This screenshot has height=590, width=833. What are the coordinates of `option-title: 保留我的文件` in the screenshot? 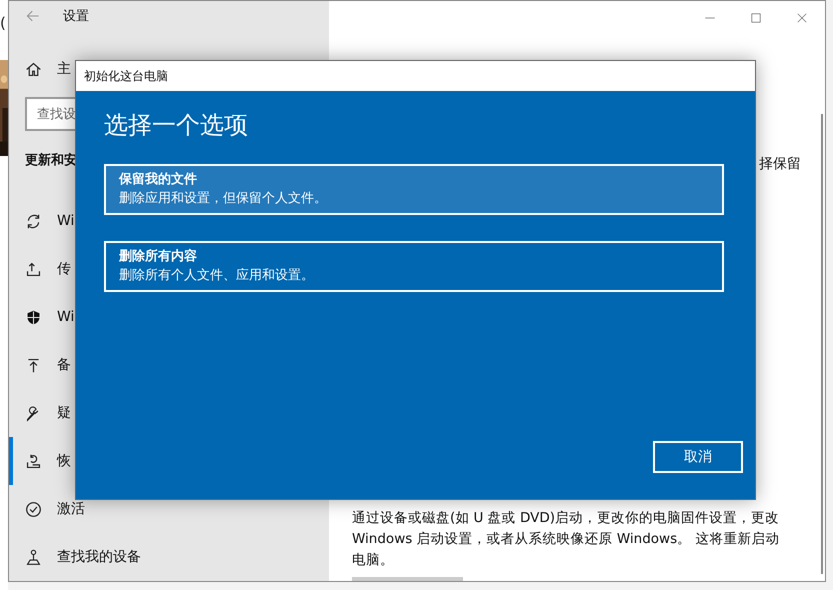 It's located at (158, 179).